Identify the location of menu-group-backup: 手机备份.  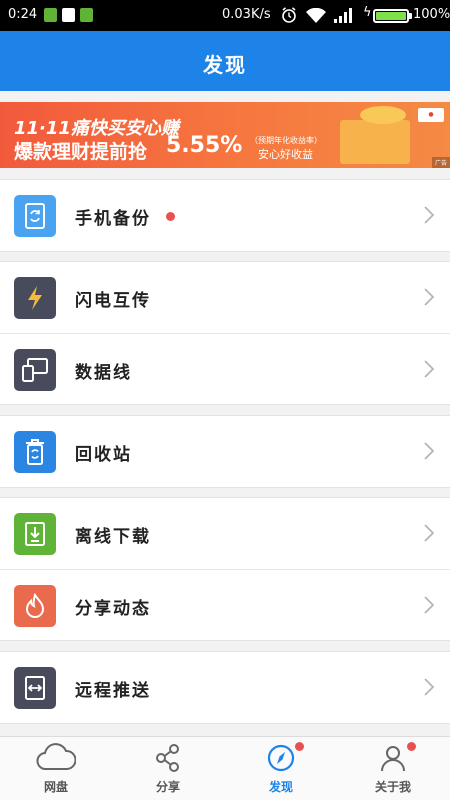
(225, 215).